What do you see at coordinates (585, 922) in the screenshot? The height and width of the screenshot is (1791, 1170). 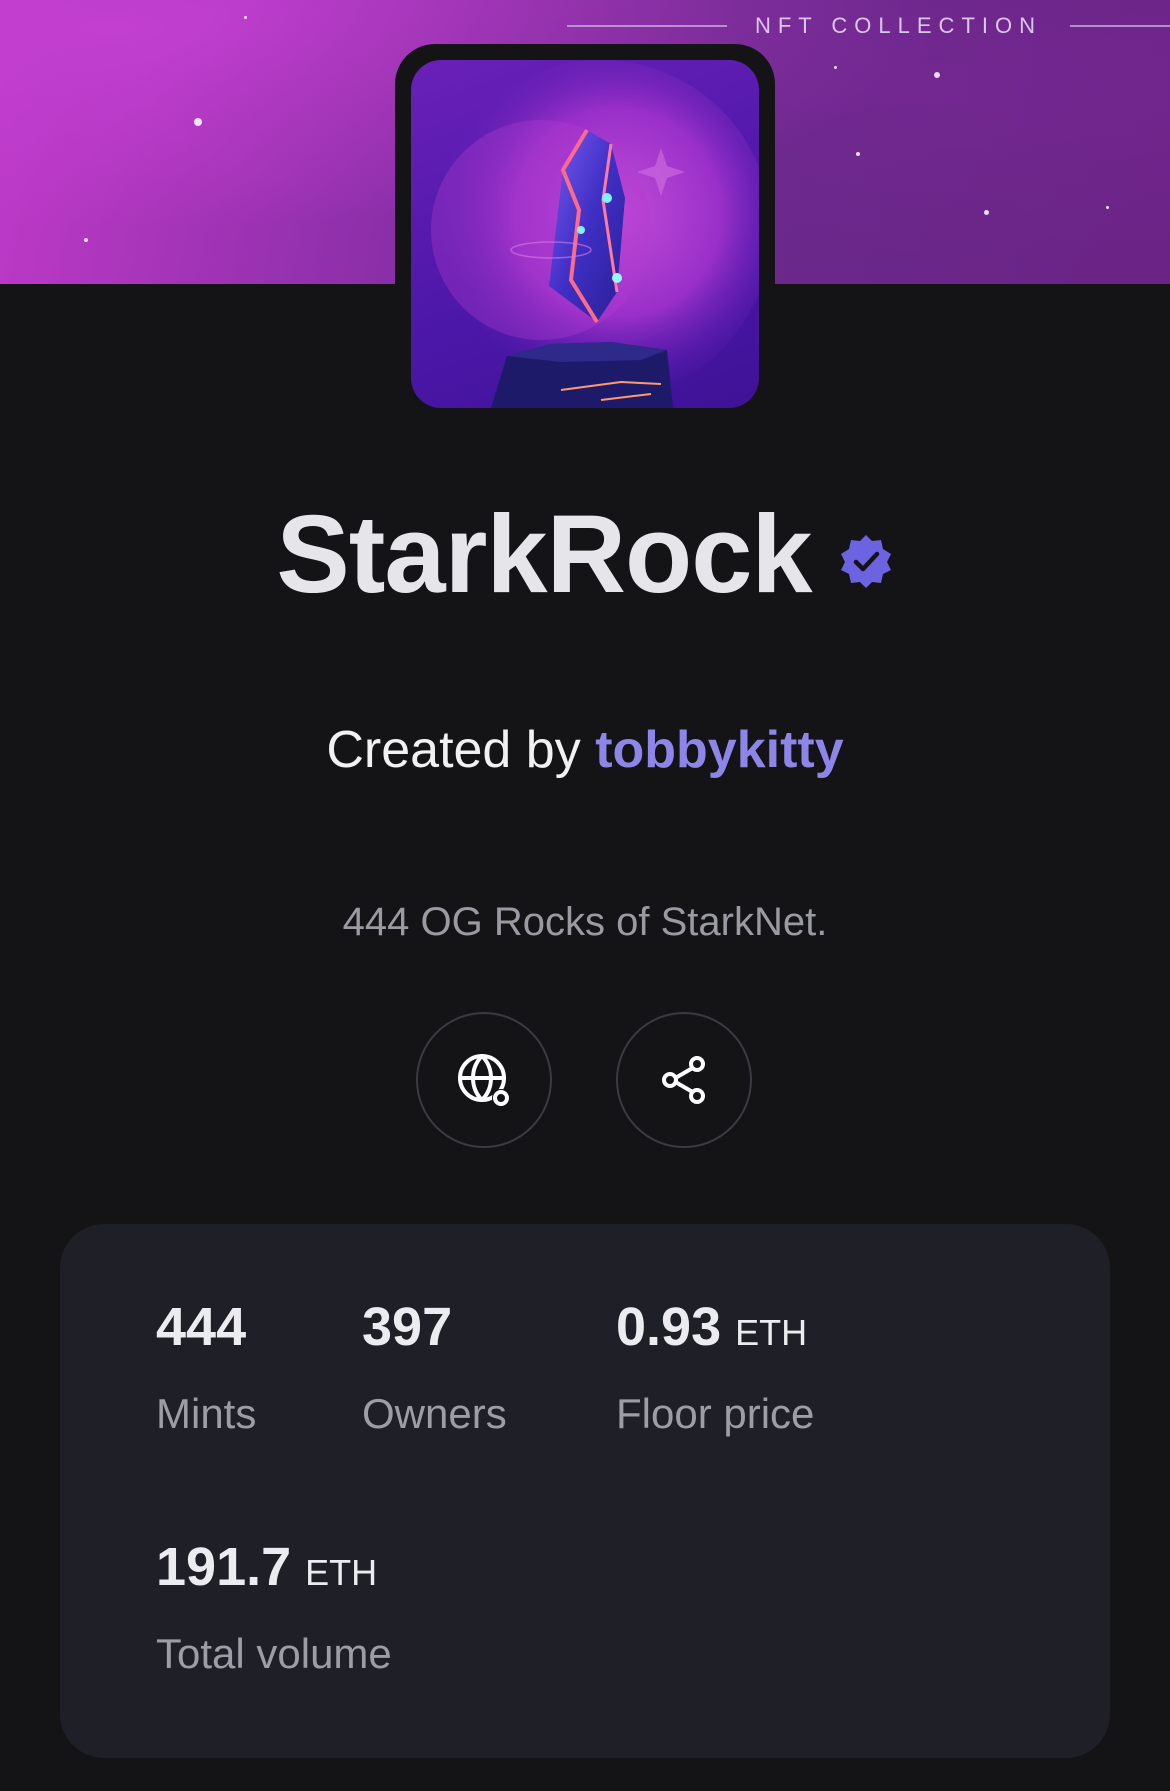 I see `collection-description: 444 OG Rocks of StarkNet.` at bounding box center [585, 922].